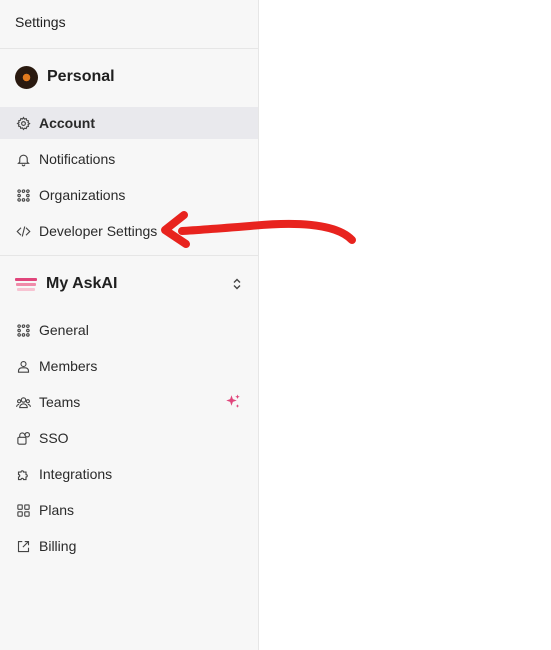  Describe the element at coordinates (129, 474) in the screenshot. I see `sidebar-item-integrations: Integrations` at that location.